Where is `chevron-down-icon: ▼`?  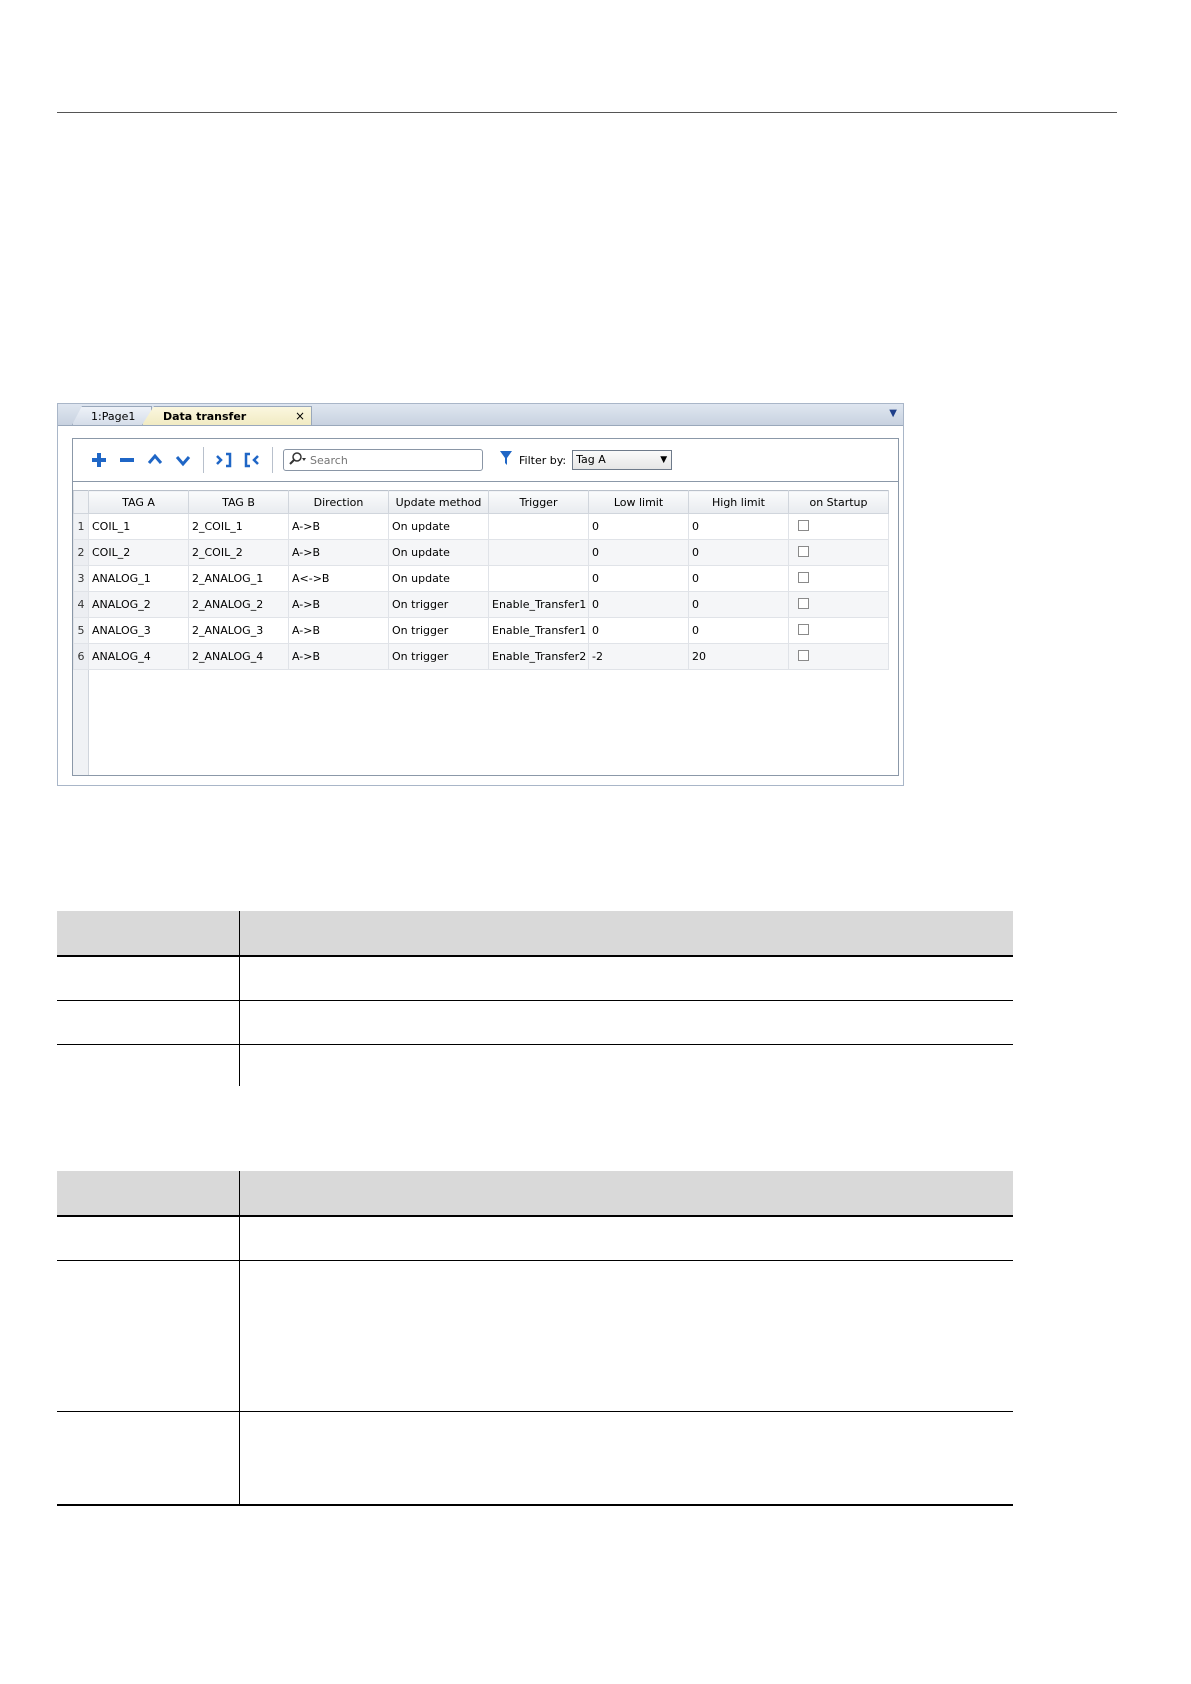
chevron-down-icon: ▼ is located at coordinates (893, 413).